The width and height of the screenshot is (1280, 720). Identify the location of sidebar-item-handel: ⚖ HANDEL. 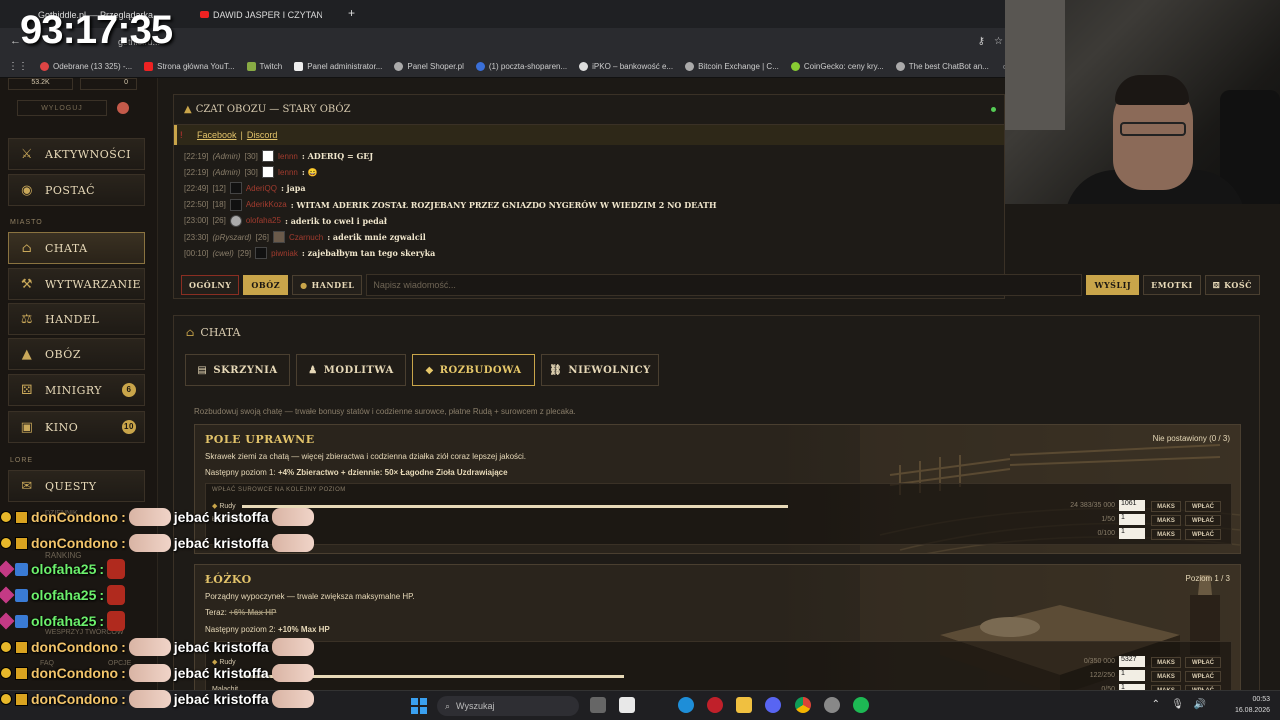
(76, 319).